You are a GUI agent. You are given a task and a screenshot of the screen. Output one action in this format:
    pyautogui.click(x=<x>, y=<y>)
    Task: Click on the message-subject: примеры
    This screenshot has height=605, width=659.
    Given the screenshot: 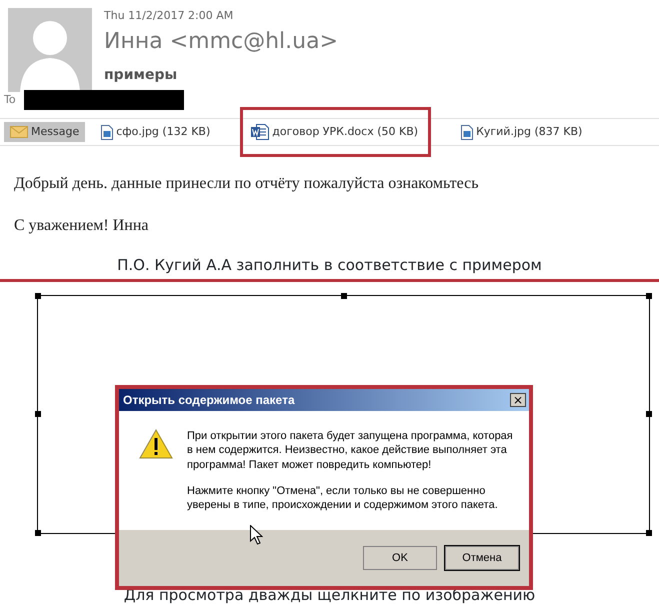 What is the action you would take?
    pyautogui.click(x=141, y=75)
    